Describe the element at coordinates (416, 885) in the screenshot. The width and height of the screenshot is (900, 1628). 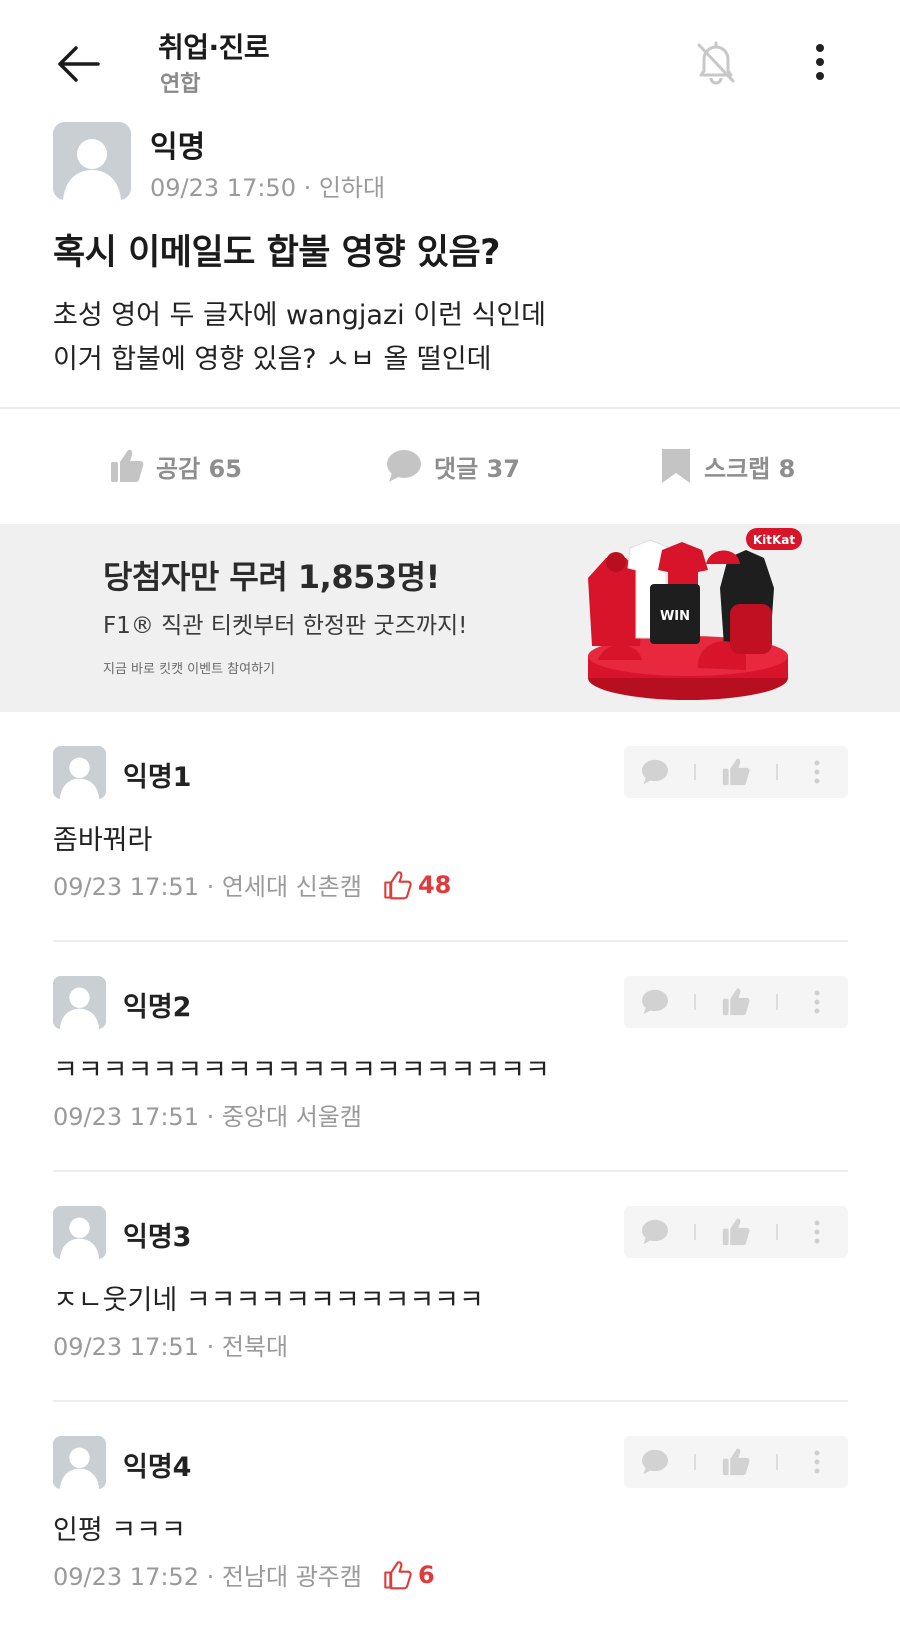
I see `comment-like-count: 48` at that location.